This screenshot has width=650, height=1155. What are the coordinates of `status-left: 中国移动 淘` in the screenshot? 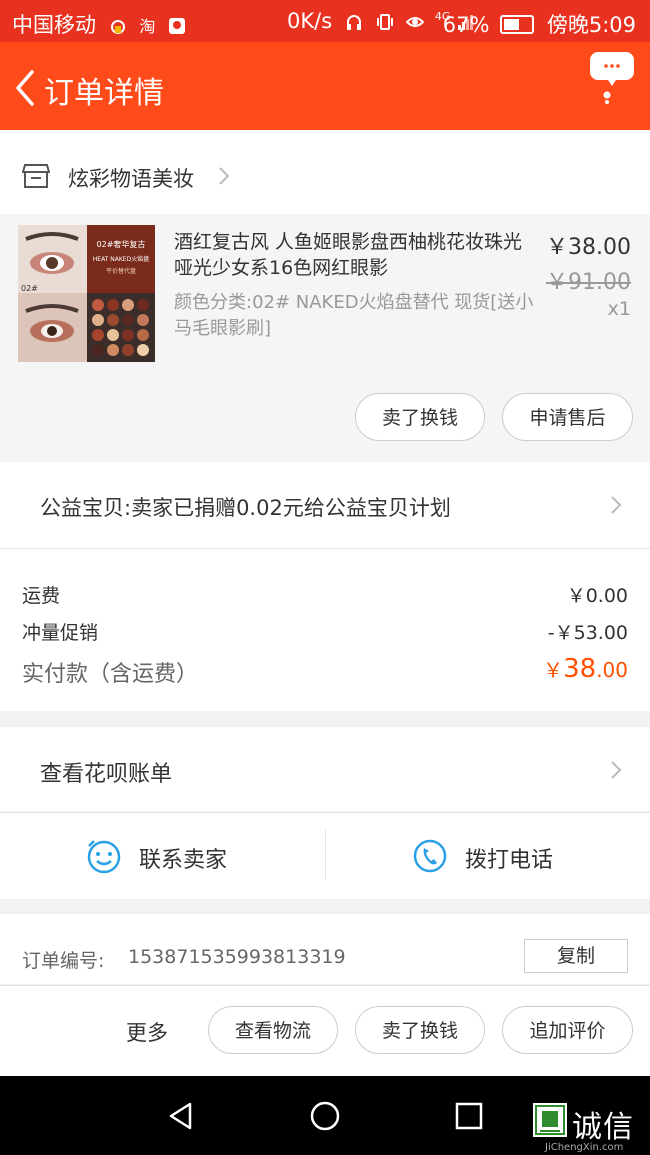 It's located at (99, 24).